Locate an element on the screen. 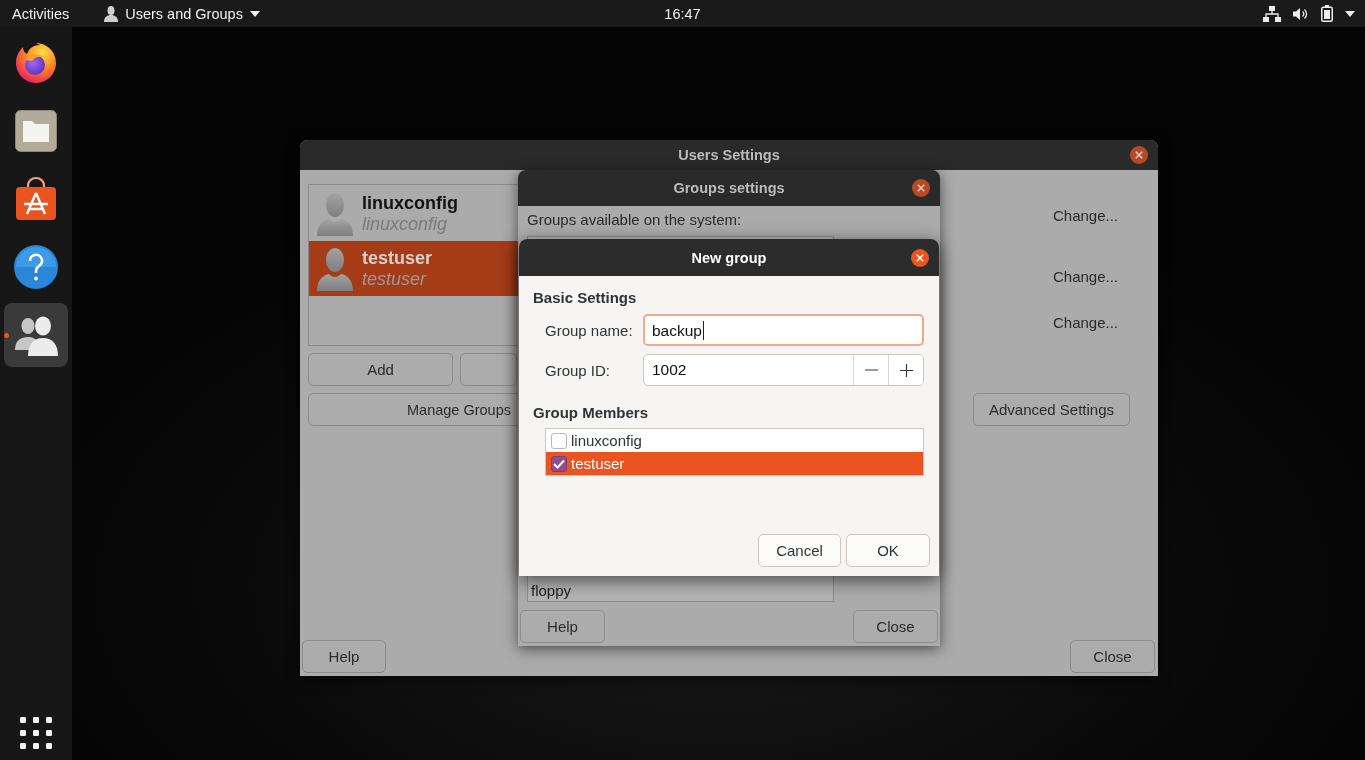 The image size is (1365, 760). field-label: Group ID: is located at coordinates (578, 370).